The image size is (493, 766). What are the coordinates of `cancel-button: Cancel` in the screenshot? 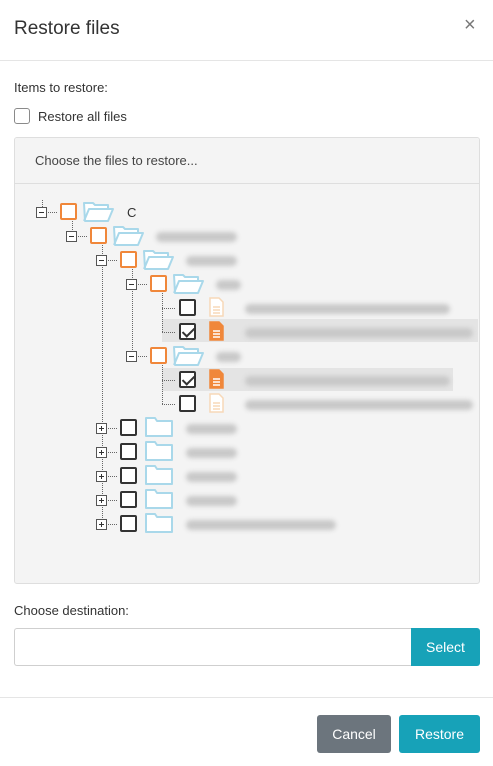 It's located at (354, 734).